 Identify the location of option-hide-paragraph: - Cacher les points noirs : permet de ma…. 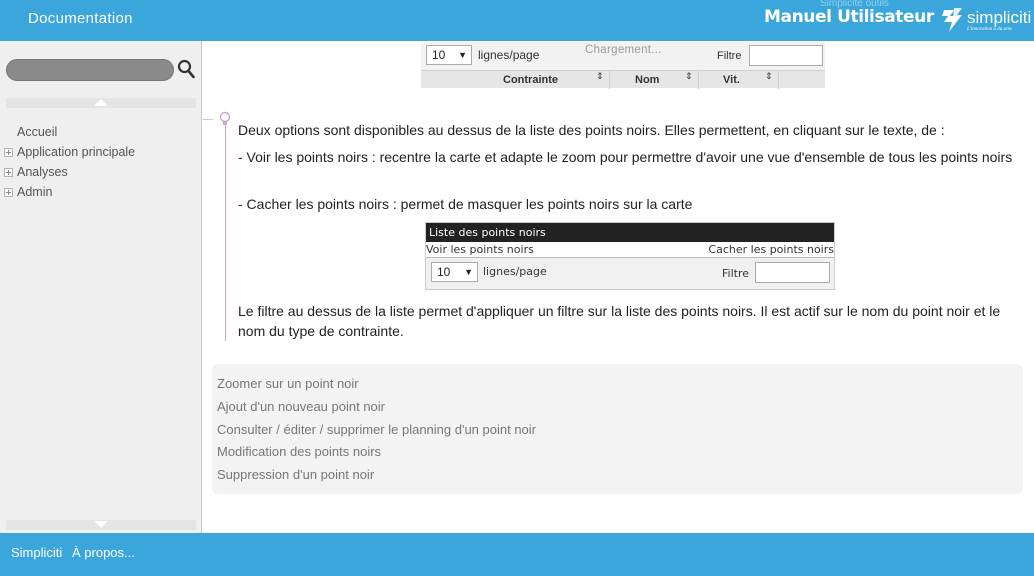
(465, 204).